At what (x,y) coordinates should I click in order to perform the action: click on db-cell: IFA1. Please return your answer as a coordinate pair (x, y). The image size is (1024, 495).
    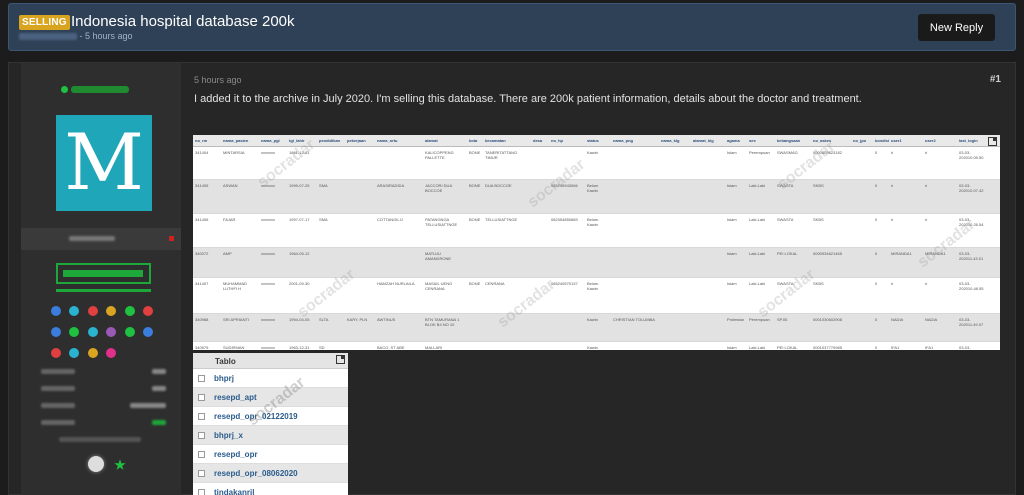
    Looking at the image, I should click on (895, 347).